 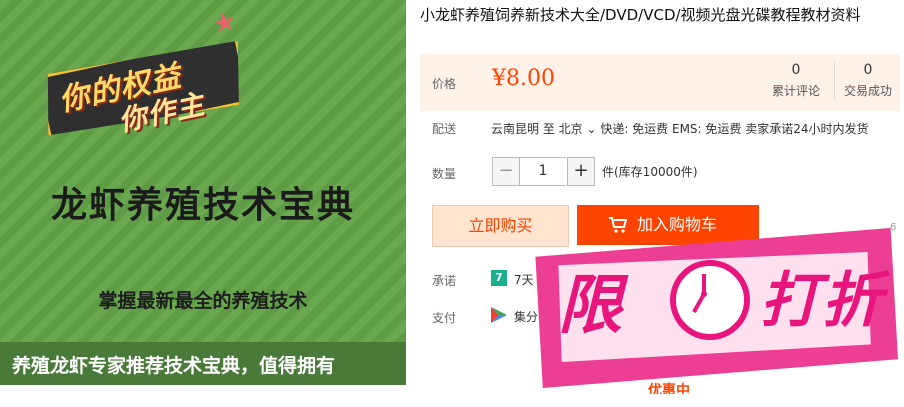 I want to click on image-bottom-strip: 养殖龙虾专家推荐技术宝典，值得拥有, so click(x=203, y=363).